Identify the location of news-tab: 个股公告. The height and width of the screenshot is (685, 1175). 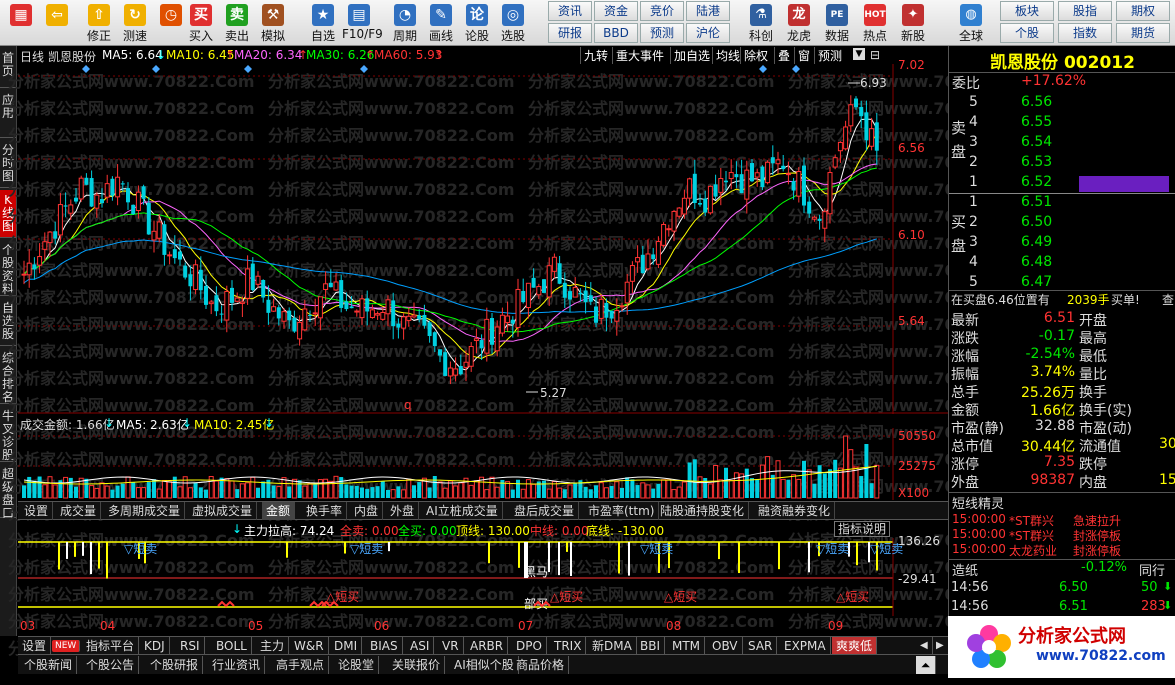
(111, 665).